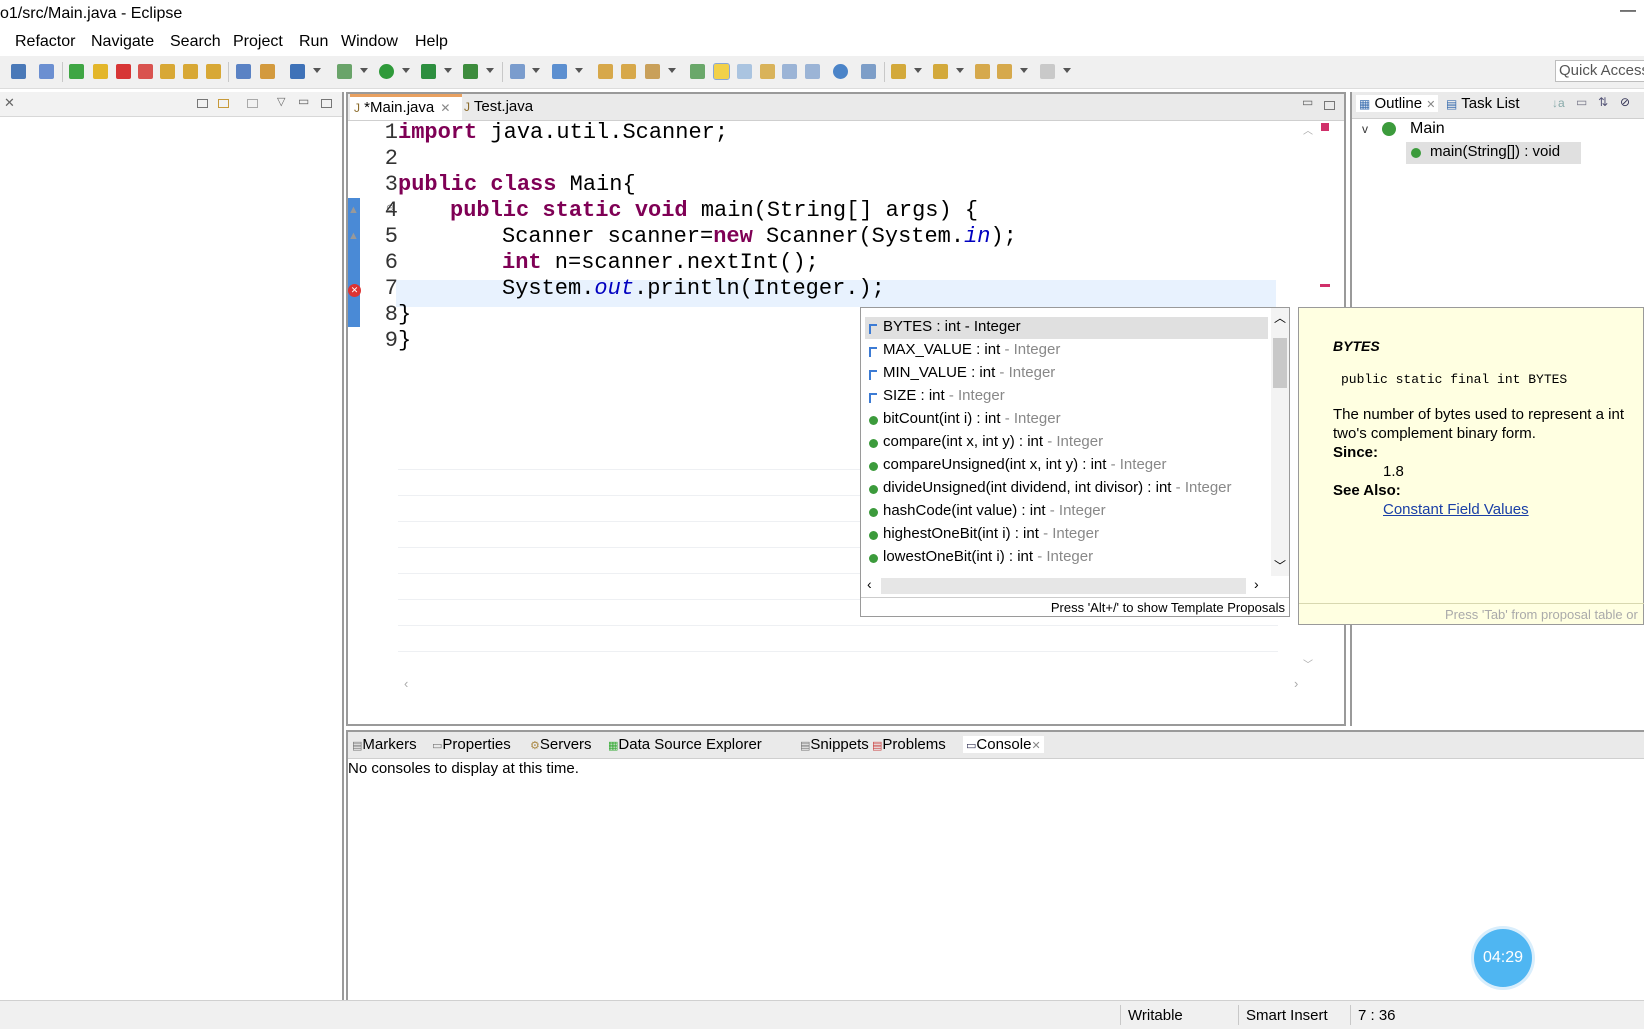 This screenshot has height=1029, width=1644. I want to click on menu-navigate: Navigate, so click(122, 42).